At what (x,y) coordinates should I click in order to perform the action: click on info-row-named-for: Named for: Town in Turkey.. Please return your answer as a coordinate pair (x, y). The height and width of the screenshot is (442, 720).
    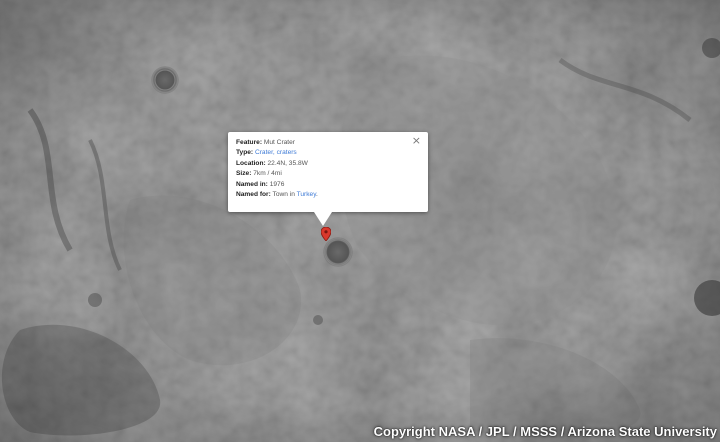
    Looking at the image, I should click on (328, 195).